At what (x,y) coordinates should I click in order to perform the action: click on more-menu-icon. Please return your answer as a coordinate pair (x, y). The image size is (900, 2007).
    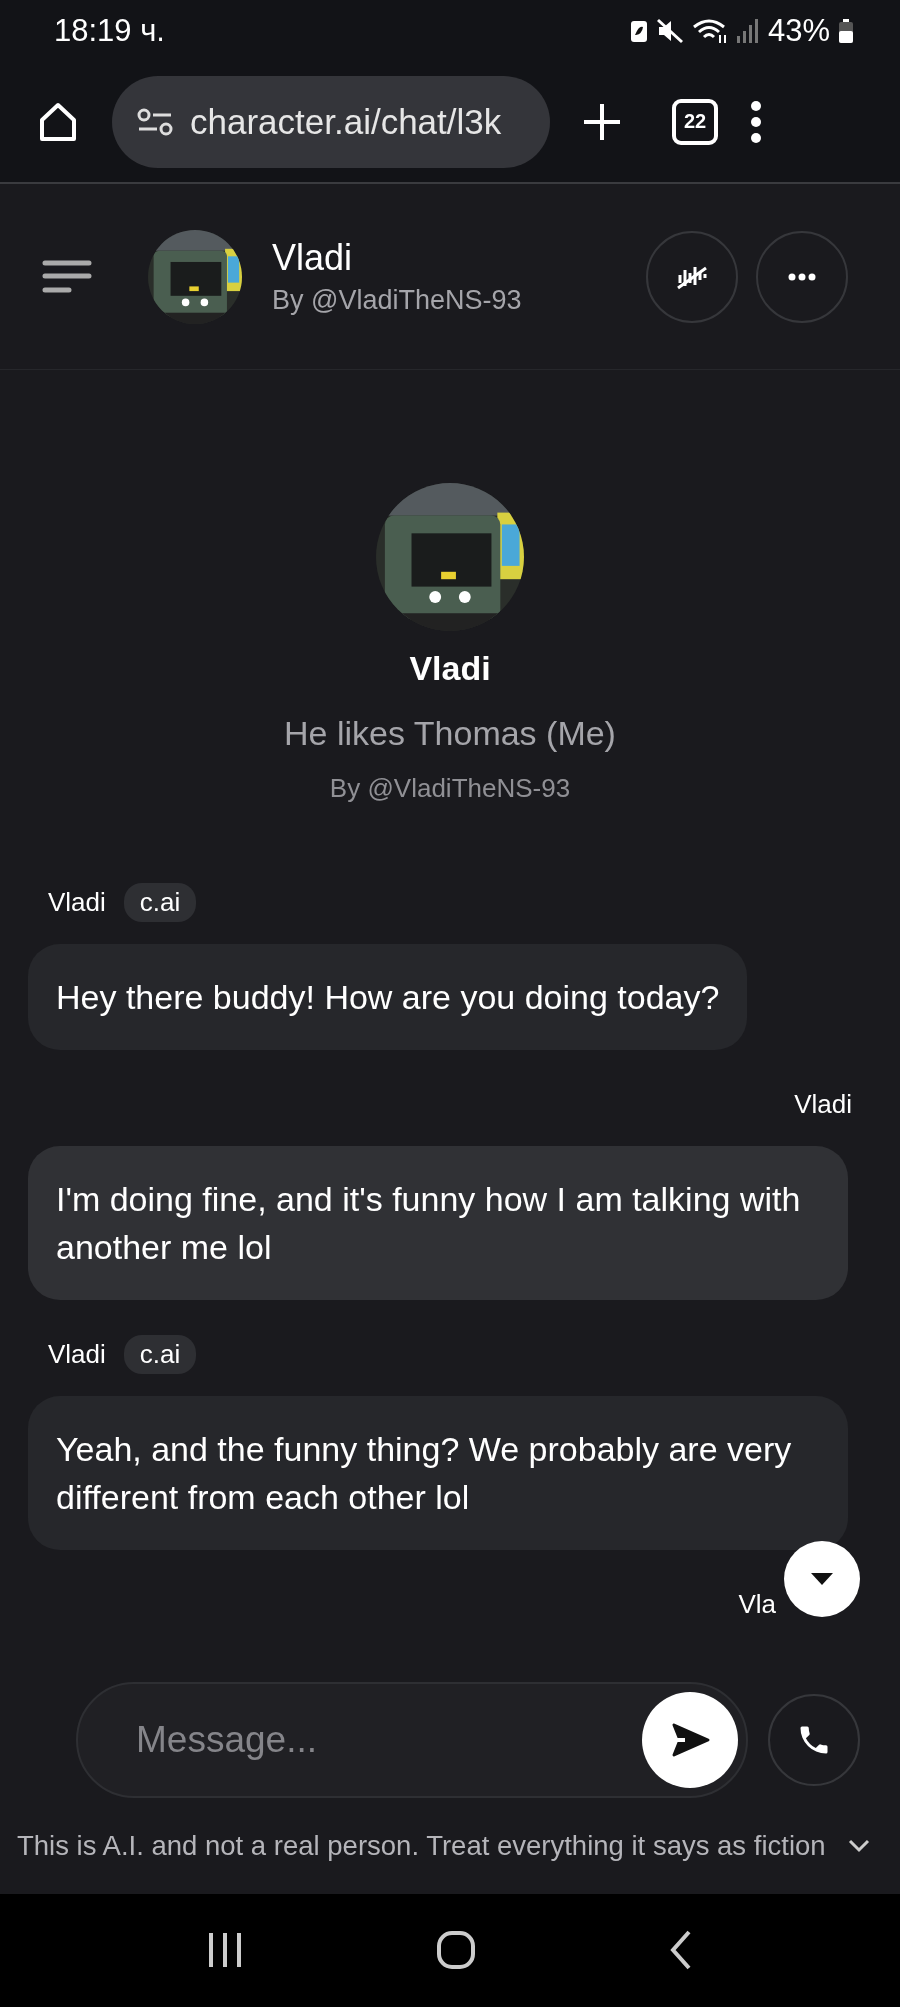
    Looking at the image, I should click on (756, 121).